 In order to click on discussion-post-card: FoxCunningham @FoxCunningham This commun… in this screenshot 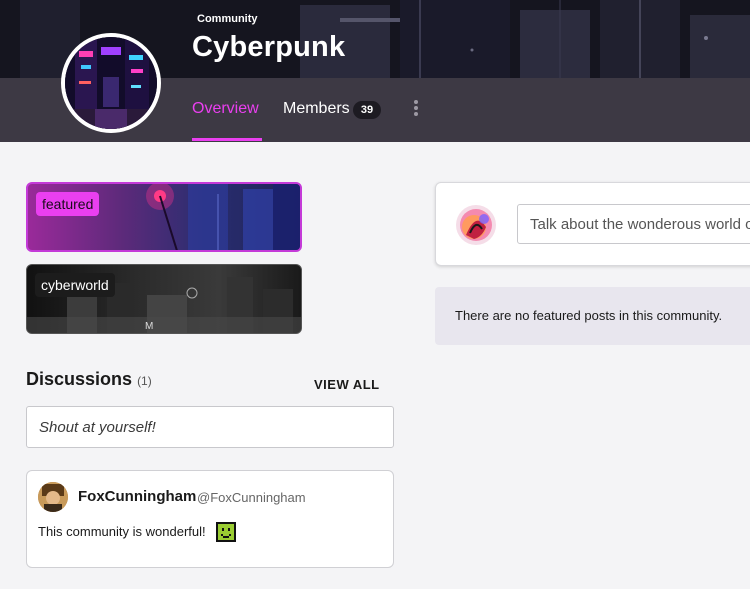, I will do `click(210, 519)`.